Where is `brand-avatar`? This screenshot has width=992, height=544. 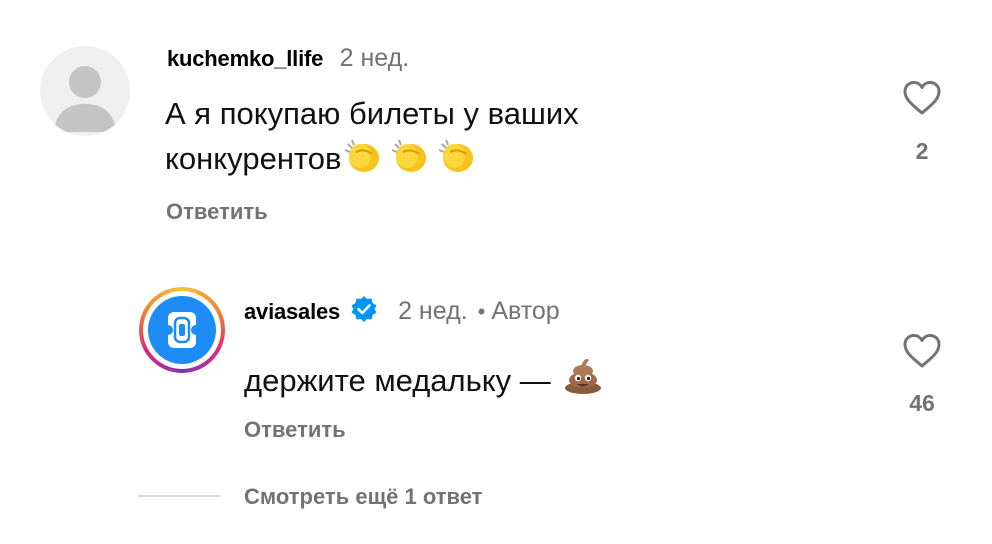 brand-avatar is located at coordinates (182, 330).